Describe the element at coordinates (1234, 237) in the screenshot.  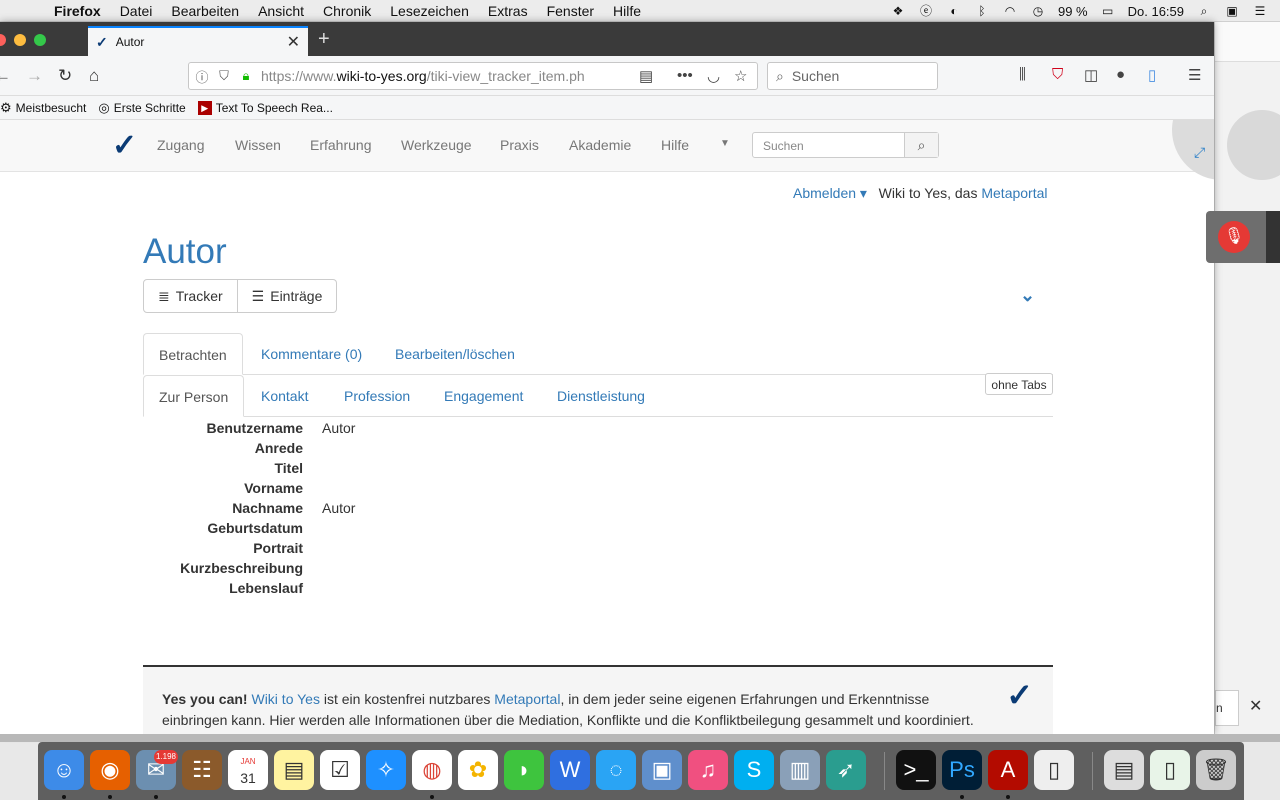
I see `microphone-icon: 🎙︎` at that location.